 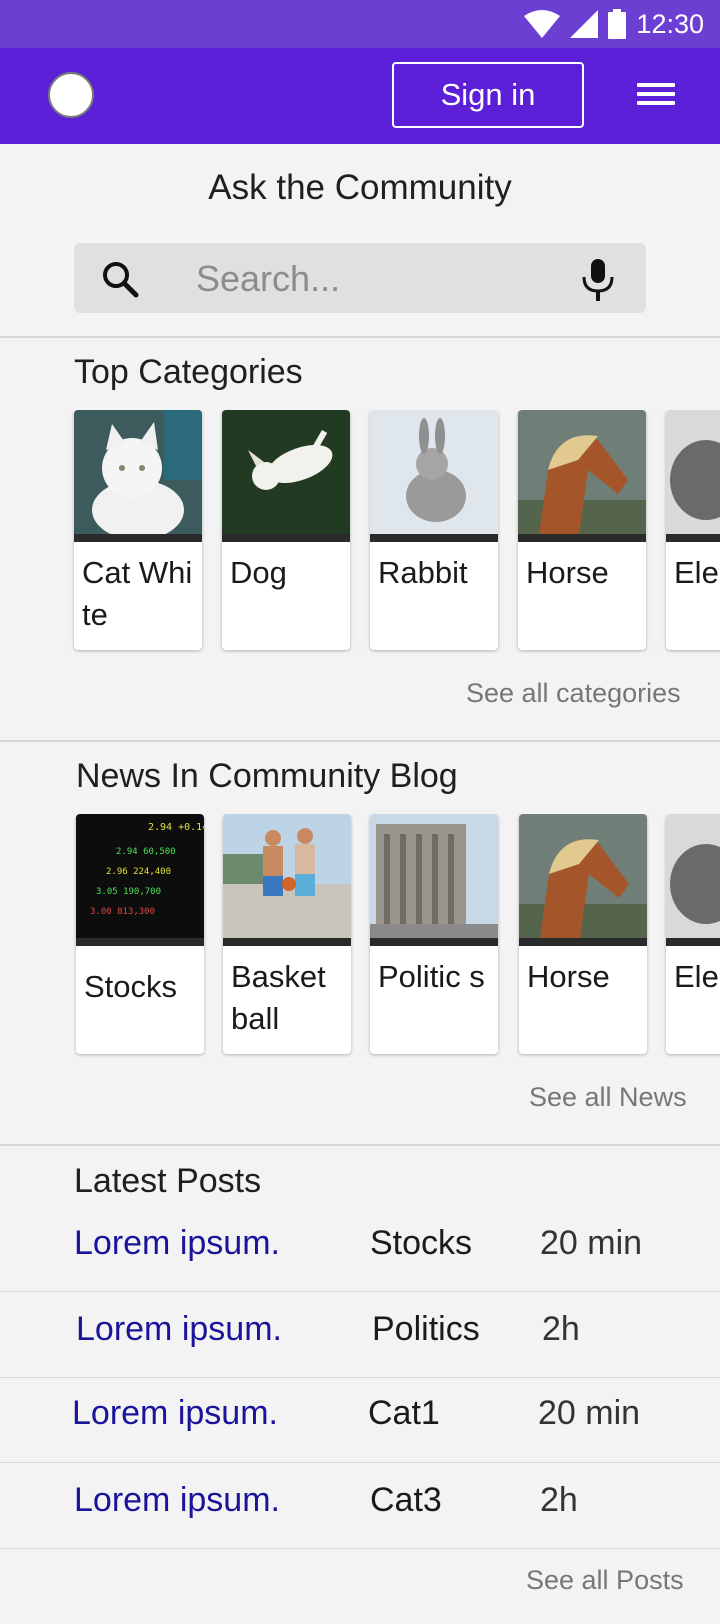 I want to click on cat-photo-icon, so click(x=138, y=476).